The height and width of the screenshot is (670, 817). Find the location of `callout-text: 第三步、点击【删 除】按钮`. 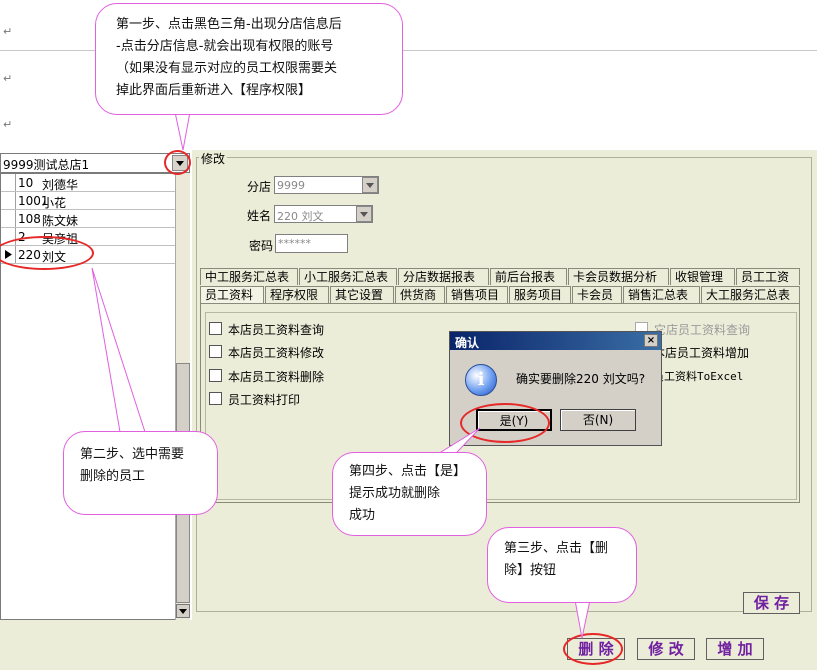

callout-text: 第三步、点击【删 除】按钮 is located at coordinates (556, 560).